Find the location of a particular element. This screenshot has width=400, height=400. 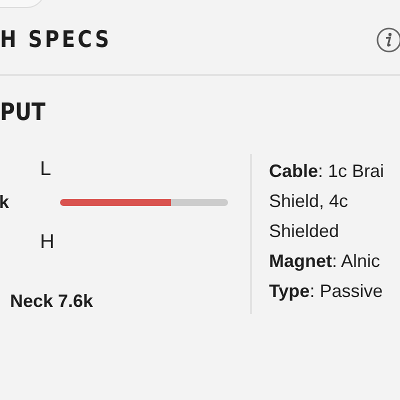

spec-line: Shielded is located at coordinates (304, 231).